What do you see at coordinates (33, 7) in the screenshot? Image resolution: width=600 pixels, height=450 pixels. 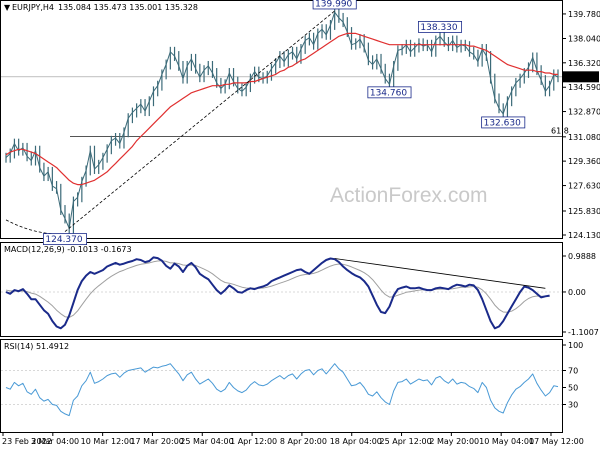 I see `symbol-label: EURJPY,H4` at bounding box center [33, 7].